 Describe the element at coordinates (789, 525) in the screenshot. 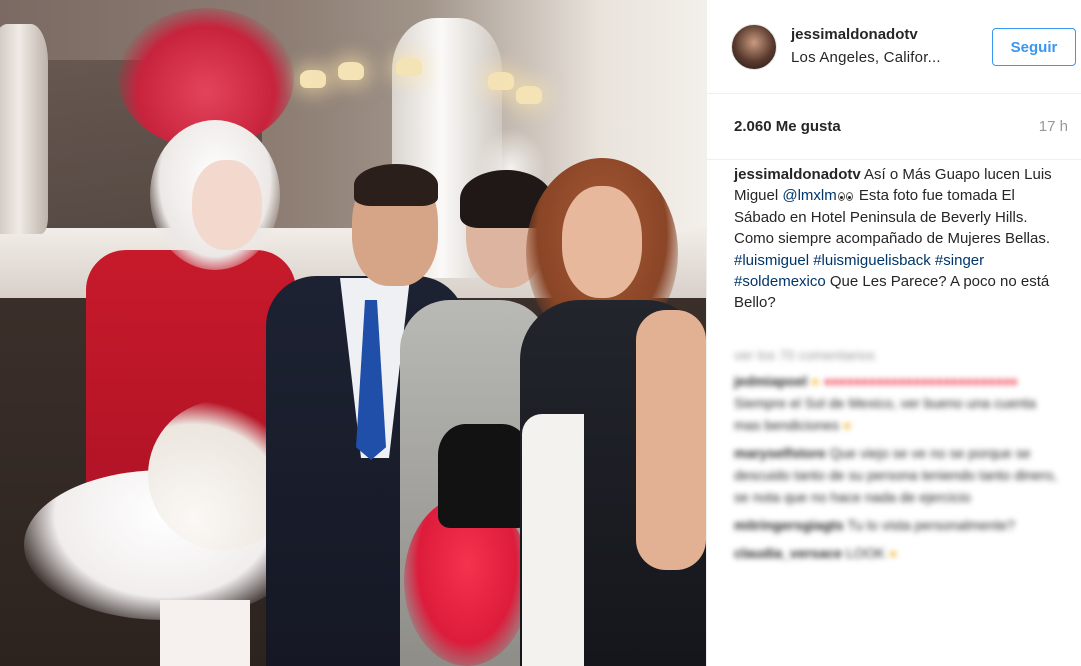

I see `comment-username: mitringersgiagts` at that location.